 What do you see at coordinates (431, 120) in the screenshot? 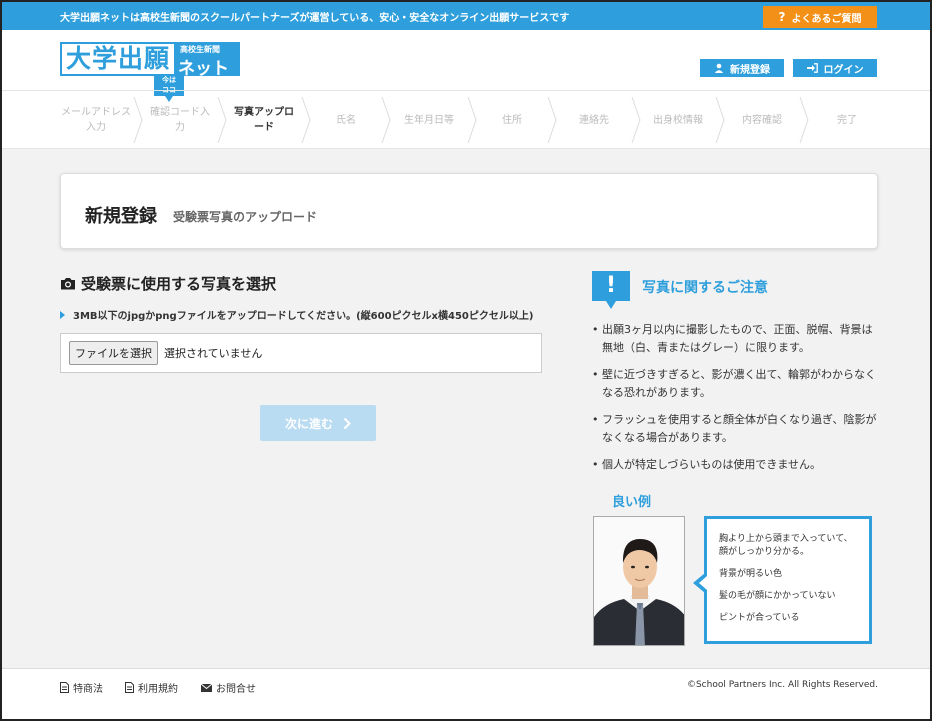
I see `step-birthdate: 生年月日等` at bounding box center [431, 120].